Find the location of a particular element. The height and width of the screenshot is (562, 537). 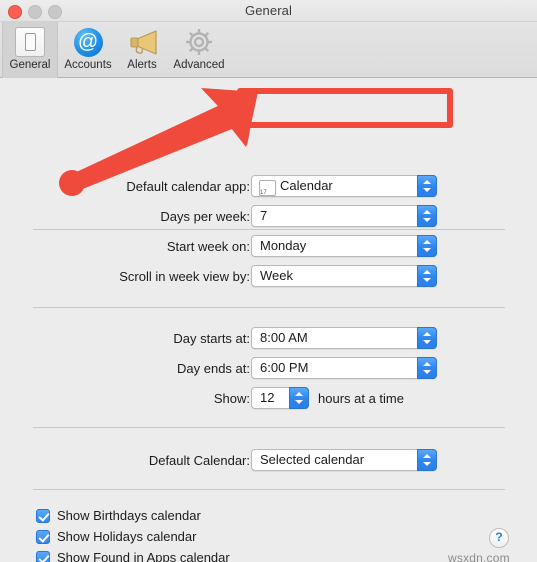

toolbar-tab-accounts: @ Accounts is located at coordinates (88, 50).